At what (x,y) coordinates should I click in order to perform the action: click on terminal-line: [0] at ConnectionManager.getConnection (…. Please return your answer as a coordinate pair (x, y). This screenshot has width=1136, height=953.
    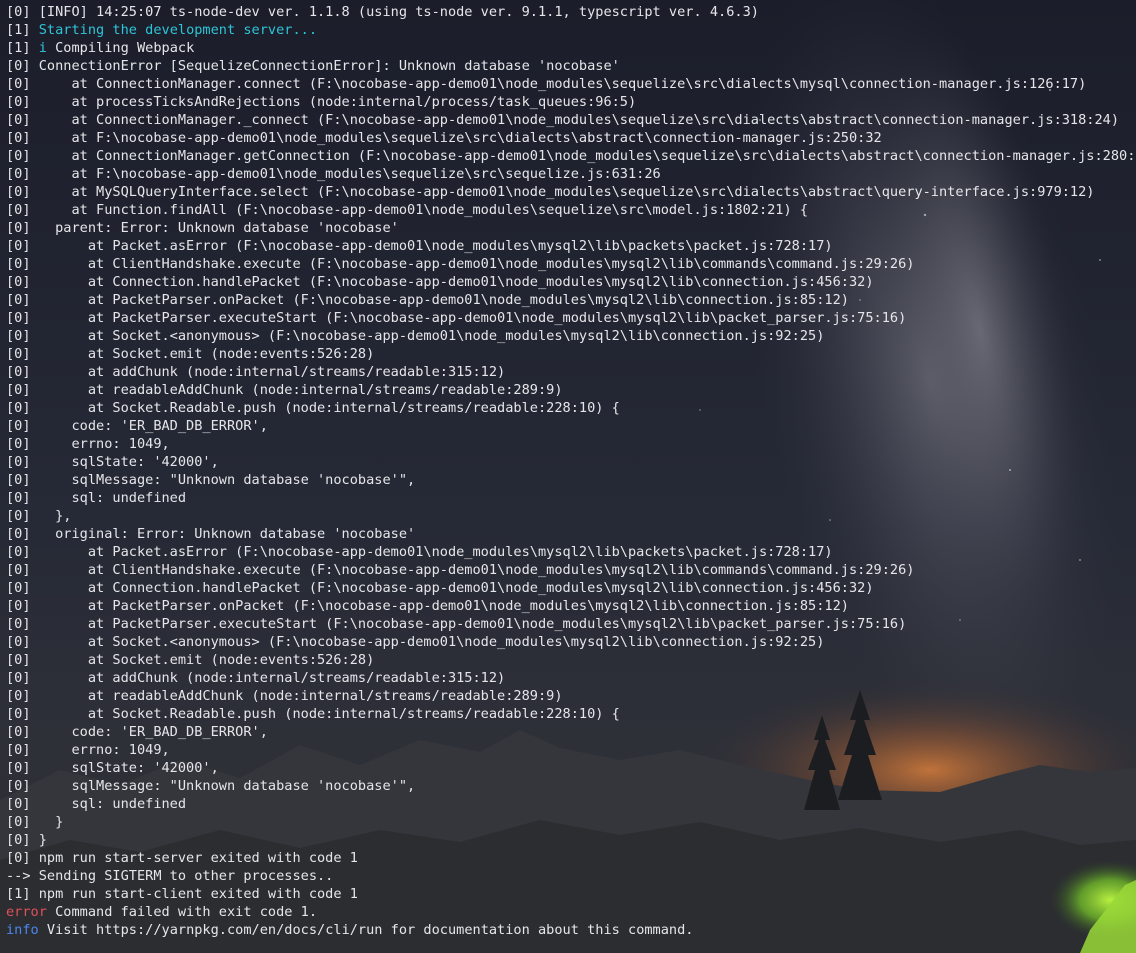
    Looking at the image, I should click on (571, 156).